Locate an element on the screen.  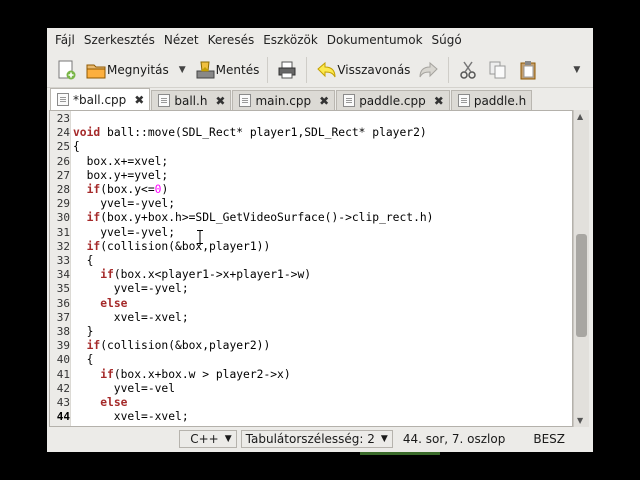
save-label: Mentés is located at coordinates (237, 69).